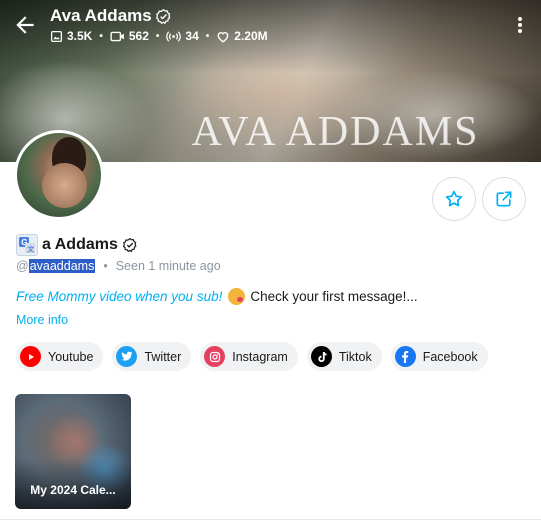  What do you see at coordinates (80, 36) in the screenshot?
I see `stat-photos-value: 3.5K` at bounding box center [80, 36].